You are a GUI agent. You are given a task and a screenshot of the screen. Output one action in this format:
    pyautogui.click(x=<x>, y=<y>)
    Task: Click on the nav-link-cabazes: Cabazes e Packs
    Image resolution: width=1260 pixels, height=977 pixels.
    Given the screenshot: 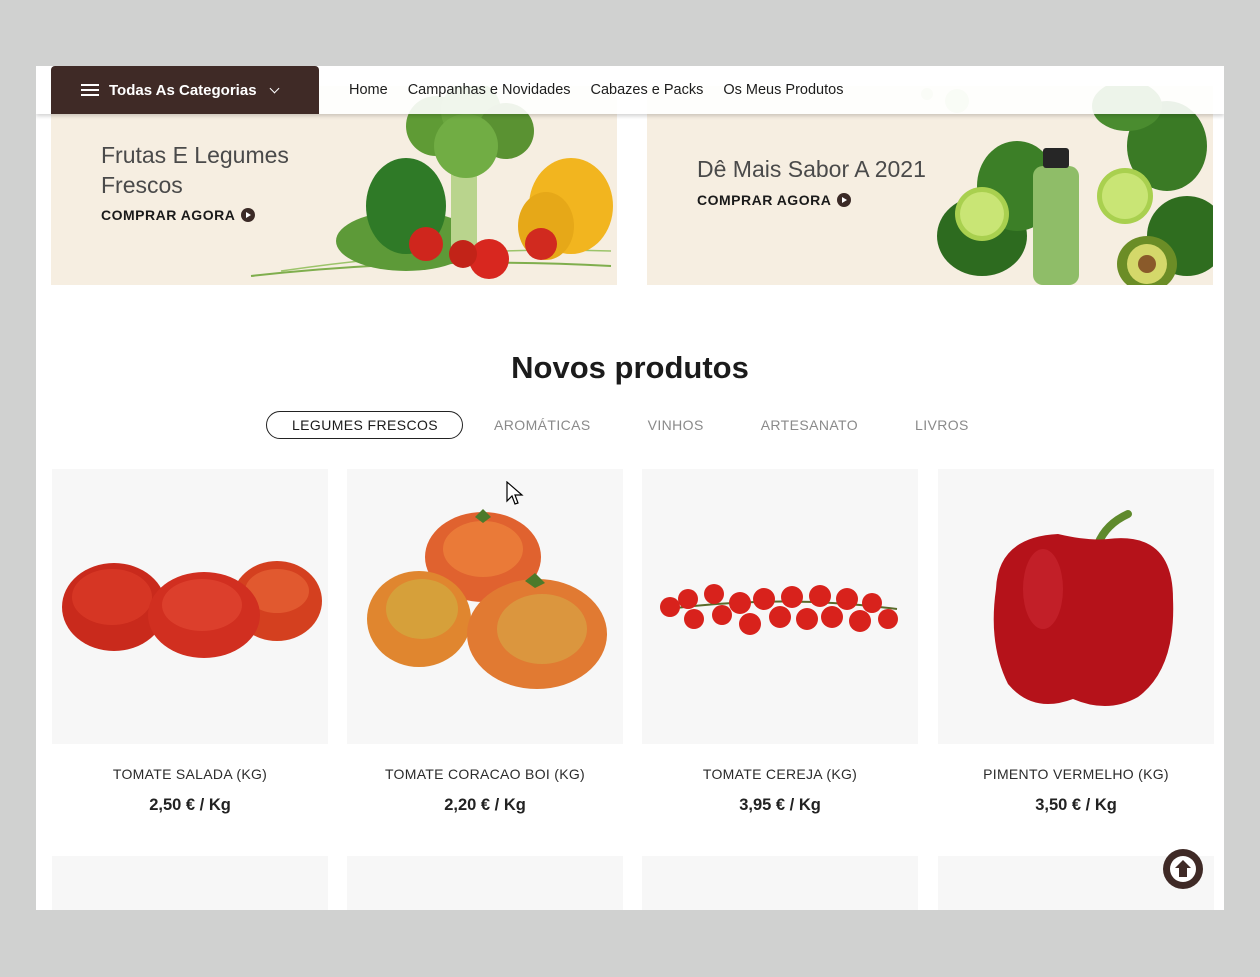 What is the action you would take?
    pyautogui.click(x=647, y=90)
    